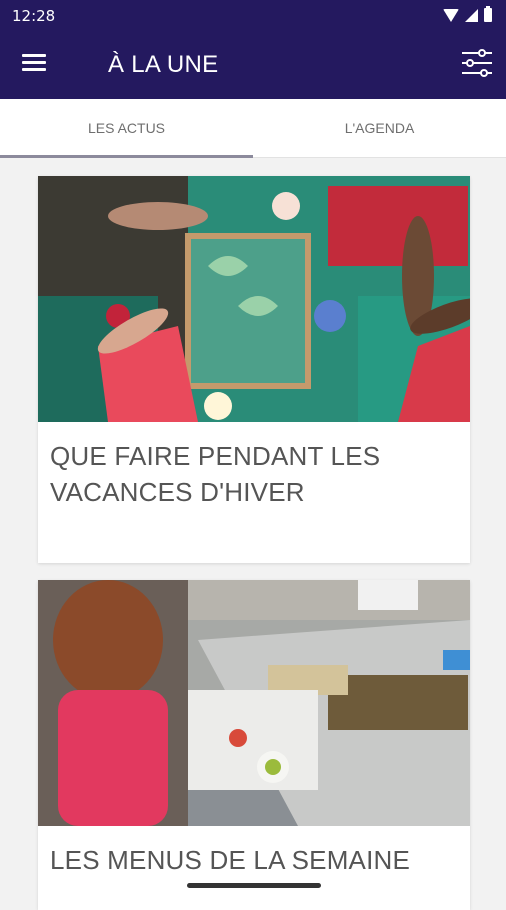 The width and height of the screenshot is (506, 910). I want to click on page-title: À LA UNE, so click(163, 64).